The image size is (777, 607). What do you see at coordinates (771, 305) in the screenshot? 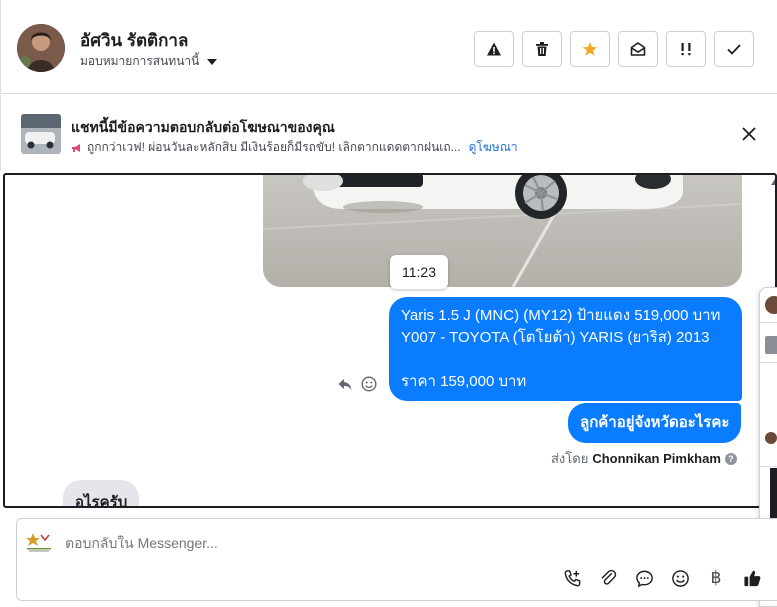
I see `side-panel-avatar` at bounding box center [771, 305].